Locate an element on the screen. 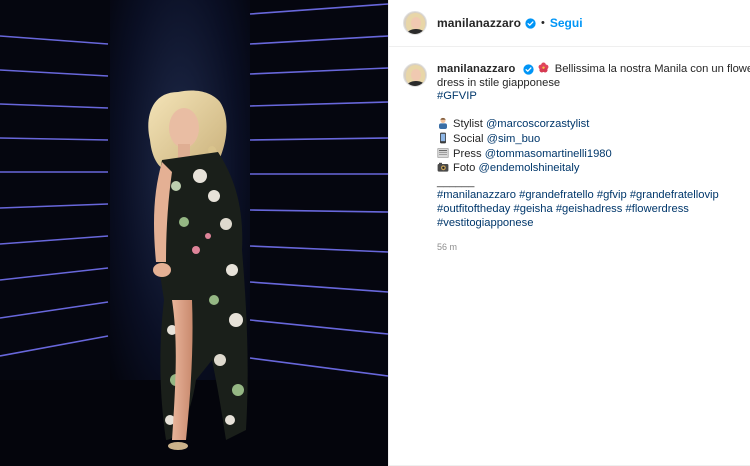 The width and height of the screenshot is (750, 466). caption-text-line-2: dress in stile giapponese is located at coordinates (499, 82).